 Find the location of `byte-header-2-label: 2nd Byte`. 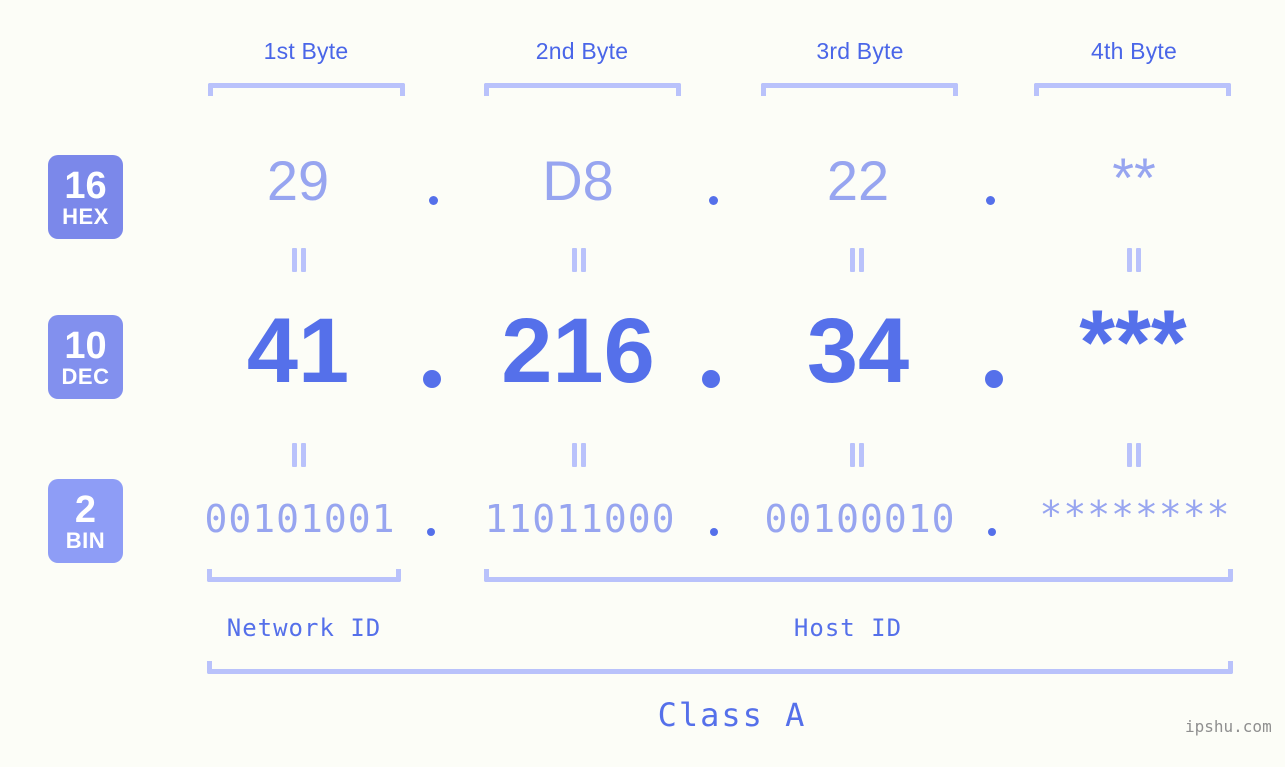

byte-header-2-label: 2nd Byte is located at coordinates (582, 51).